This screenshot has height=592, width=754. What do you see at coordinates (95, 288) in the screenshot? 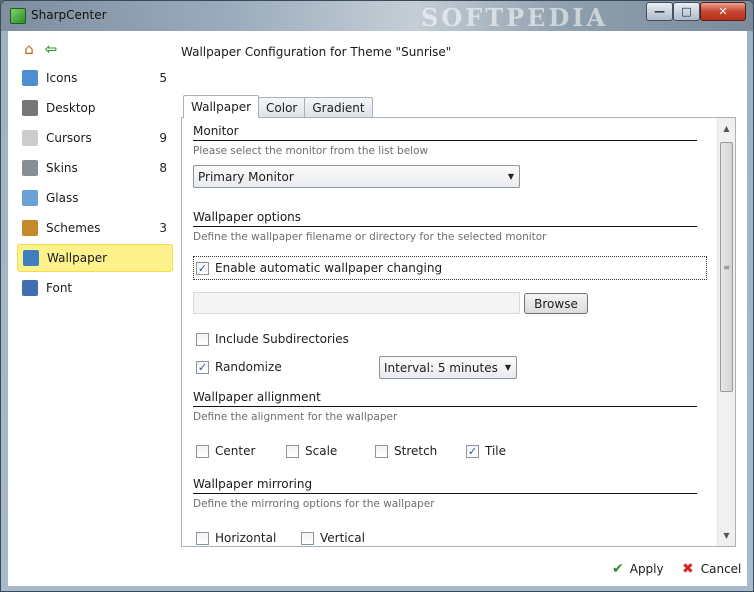
I see `sidebar-item-font: Font` at bounding box center [95, 288].